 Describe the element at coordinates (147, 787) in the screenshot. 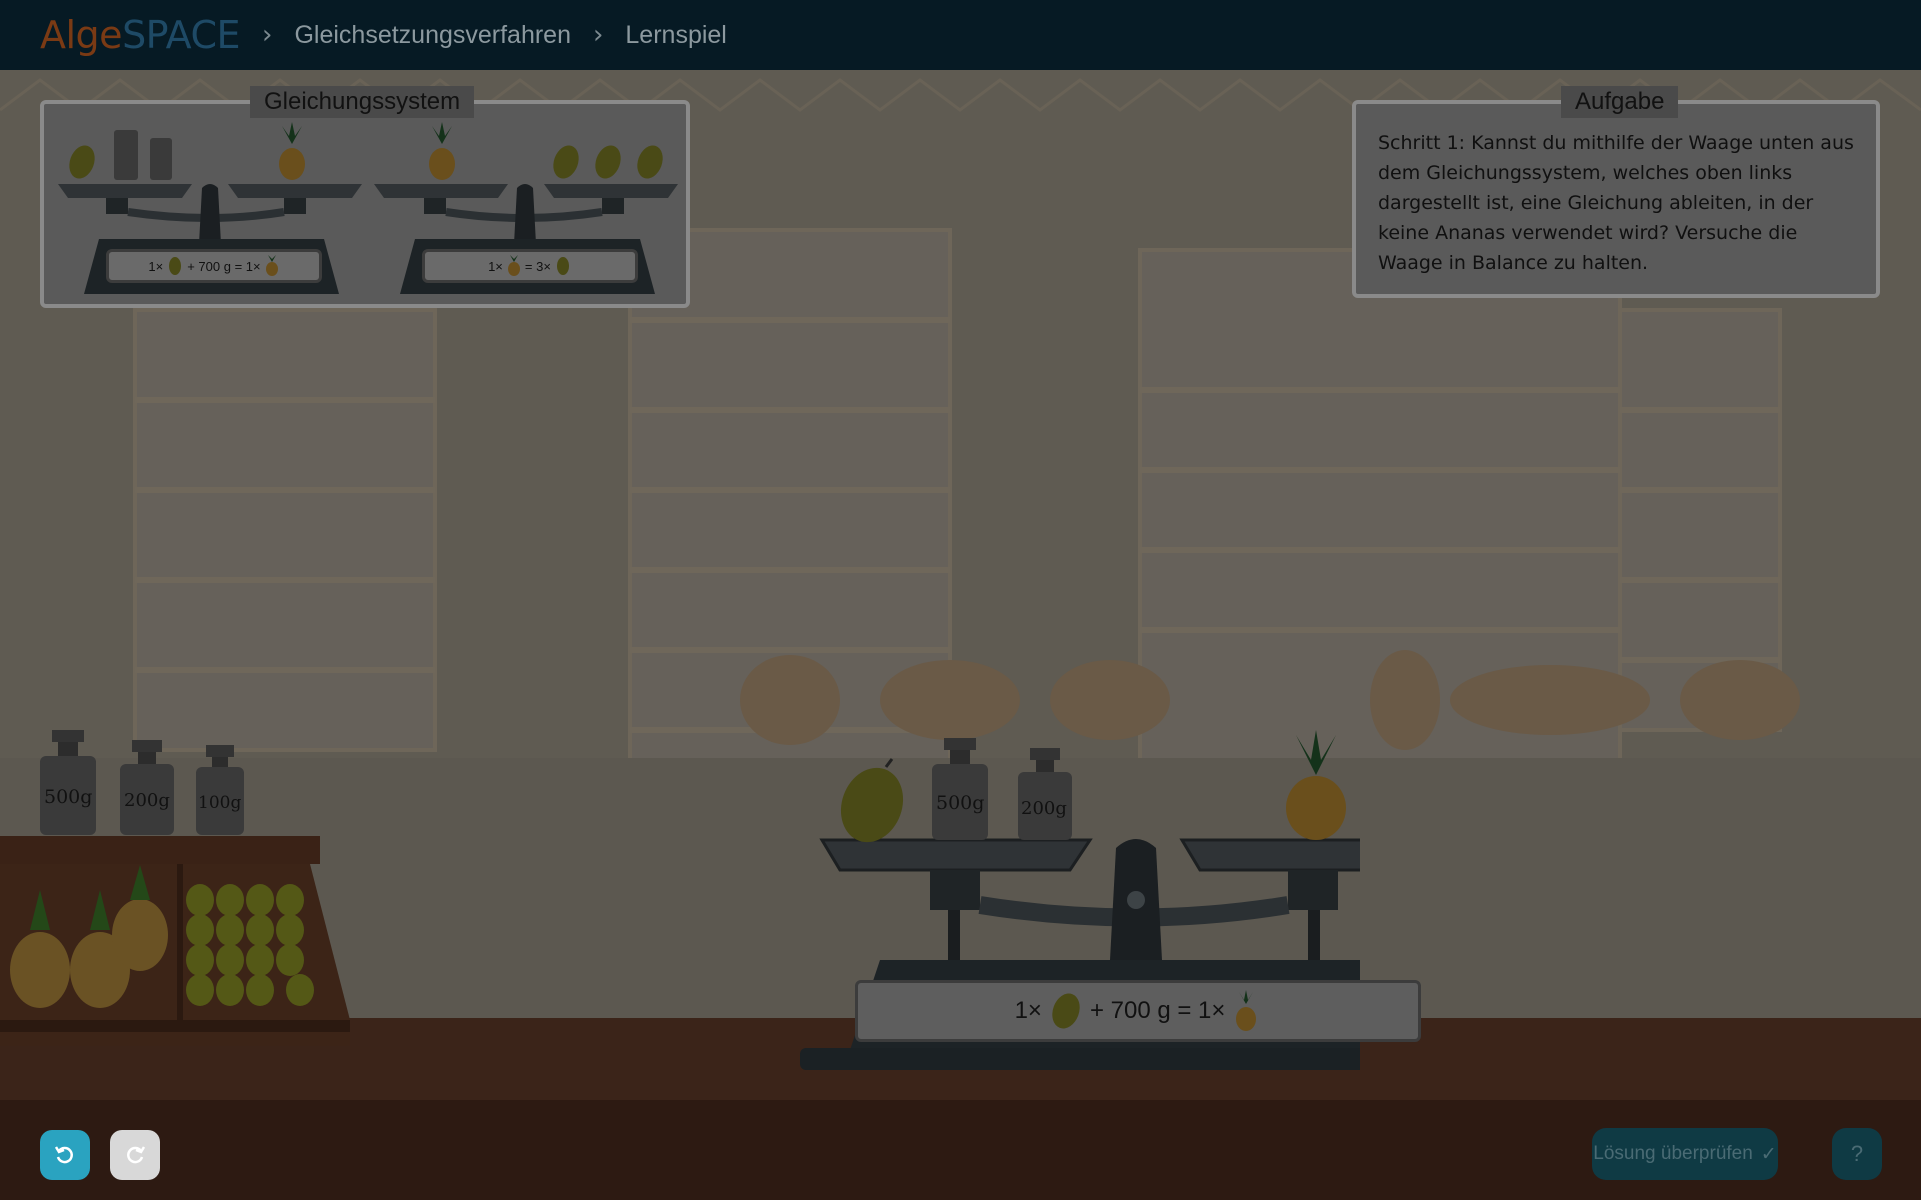

I see `weight-200g: 200g` at that location.